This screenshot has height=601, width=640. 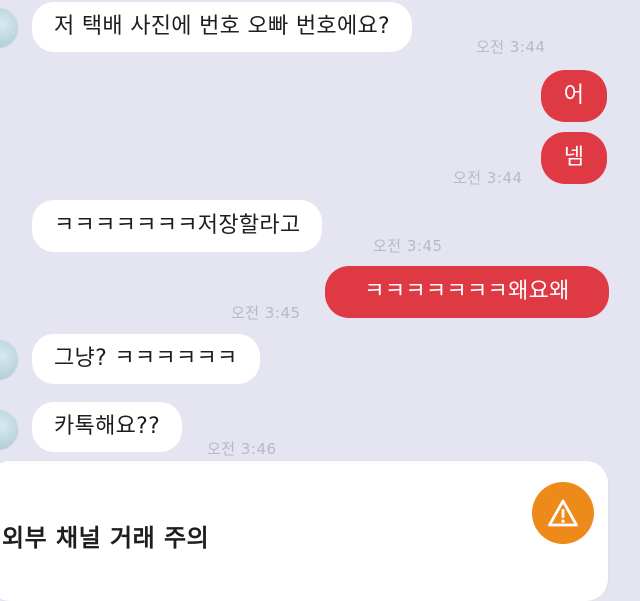 I want to click on notice-title: 외부 채널 거래 주의, so click(x=106, y=538).